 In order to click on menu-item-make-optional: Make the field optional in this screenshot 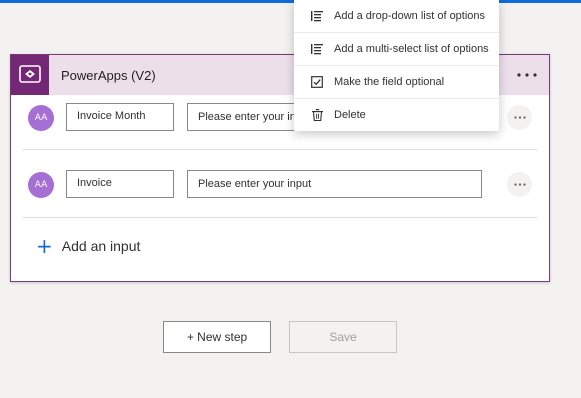, I will do `click(396, 82)`.